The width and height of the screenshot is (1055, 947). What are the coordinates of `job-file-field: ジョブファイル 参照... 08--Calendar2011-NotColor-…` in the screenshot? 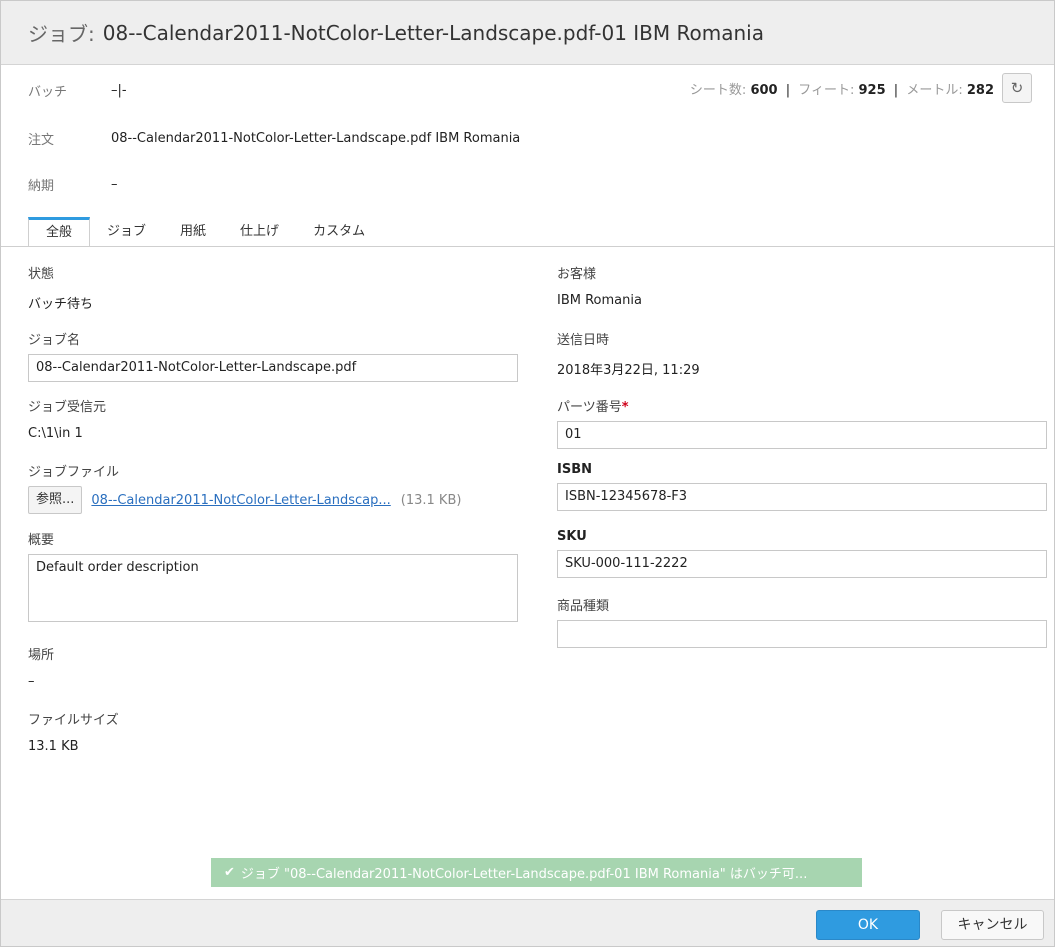 It's located at (273, 487).